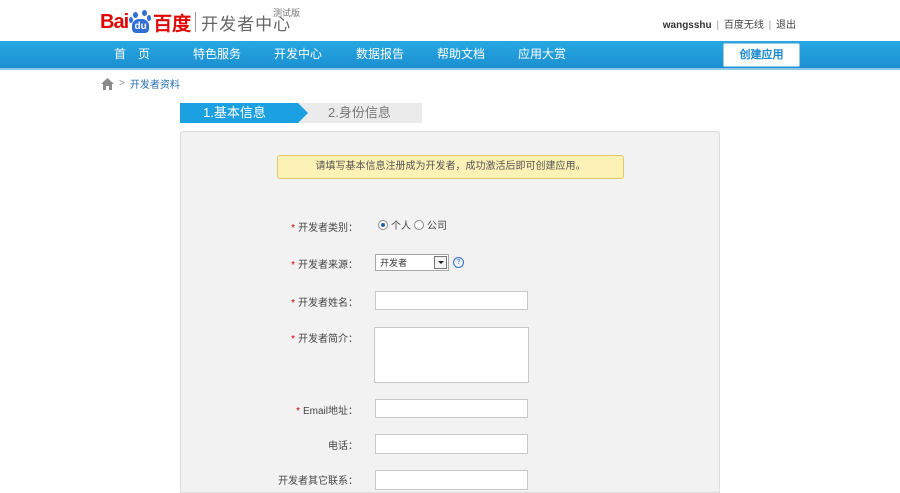 This screenshot has height=493, width=900. Describe the element at coordinates (234, 112) in the screenshot. I see `step-1-label: 1.基本信息` at that location.